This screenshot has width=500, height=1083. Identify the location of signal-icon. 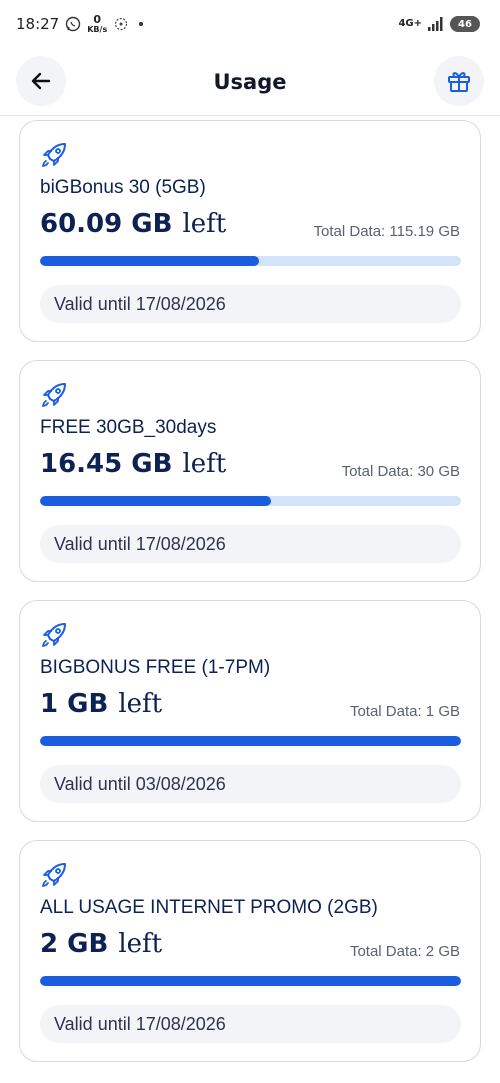
(435, 24).